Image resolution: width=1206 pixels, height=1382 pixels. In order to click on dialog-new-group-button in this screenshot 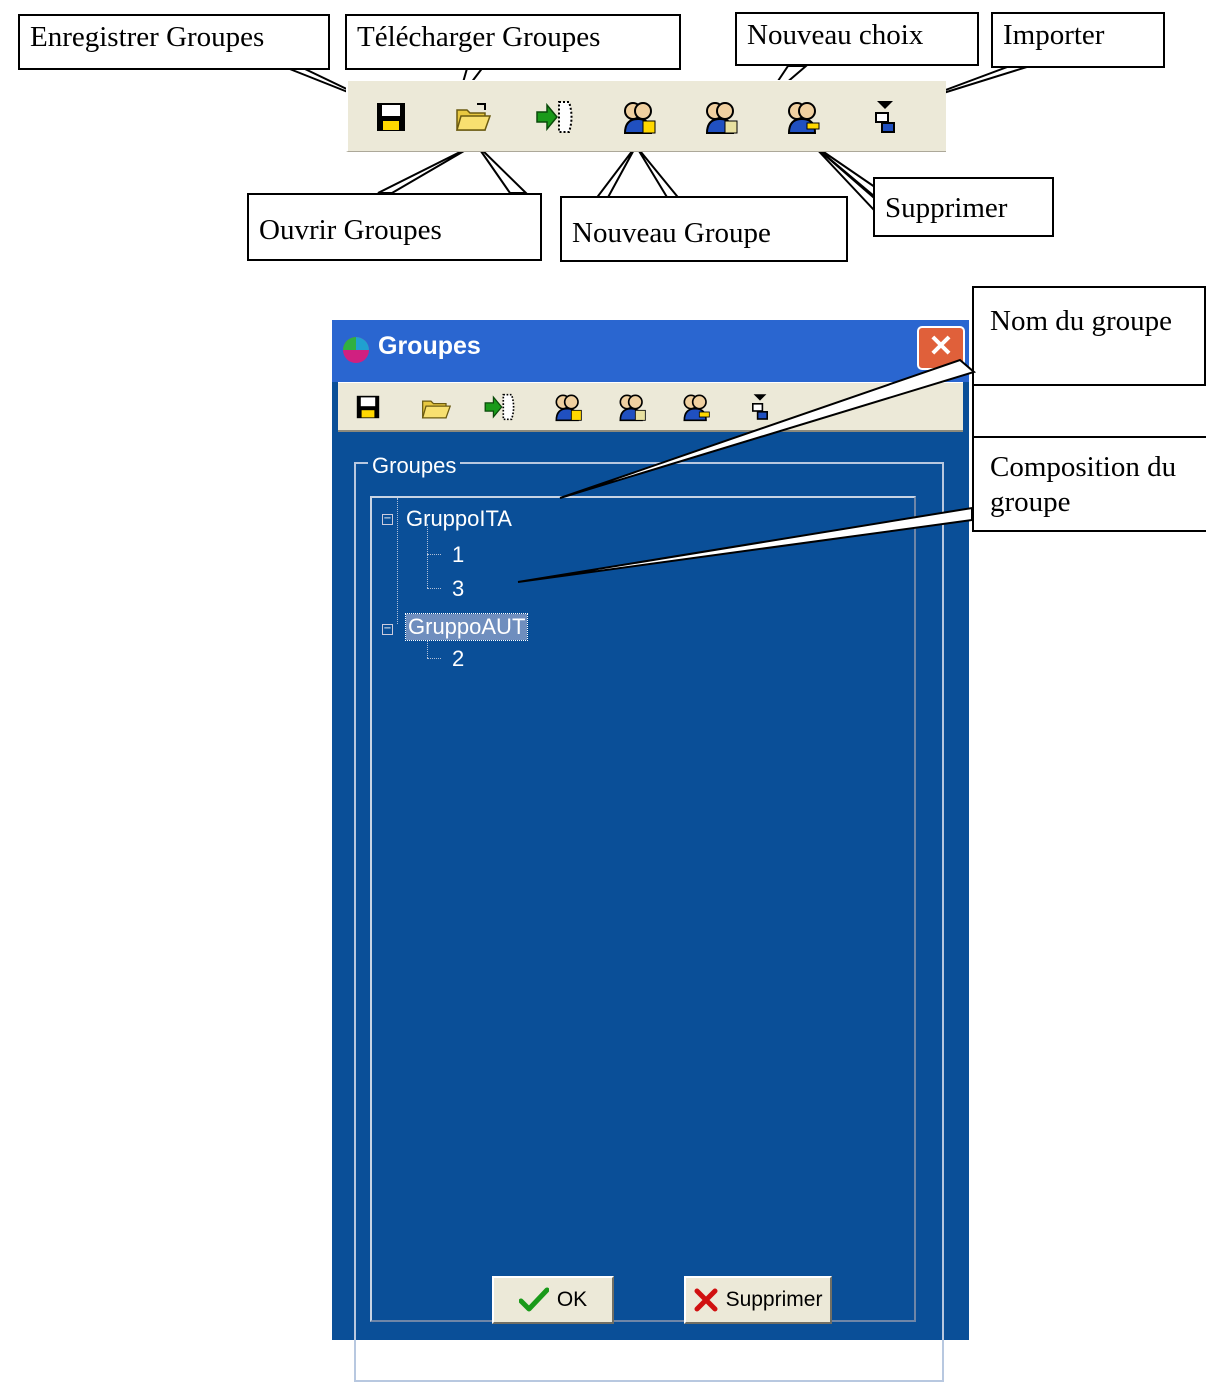, I will do `click(568, 407)`.